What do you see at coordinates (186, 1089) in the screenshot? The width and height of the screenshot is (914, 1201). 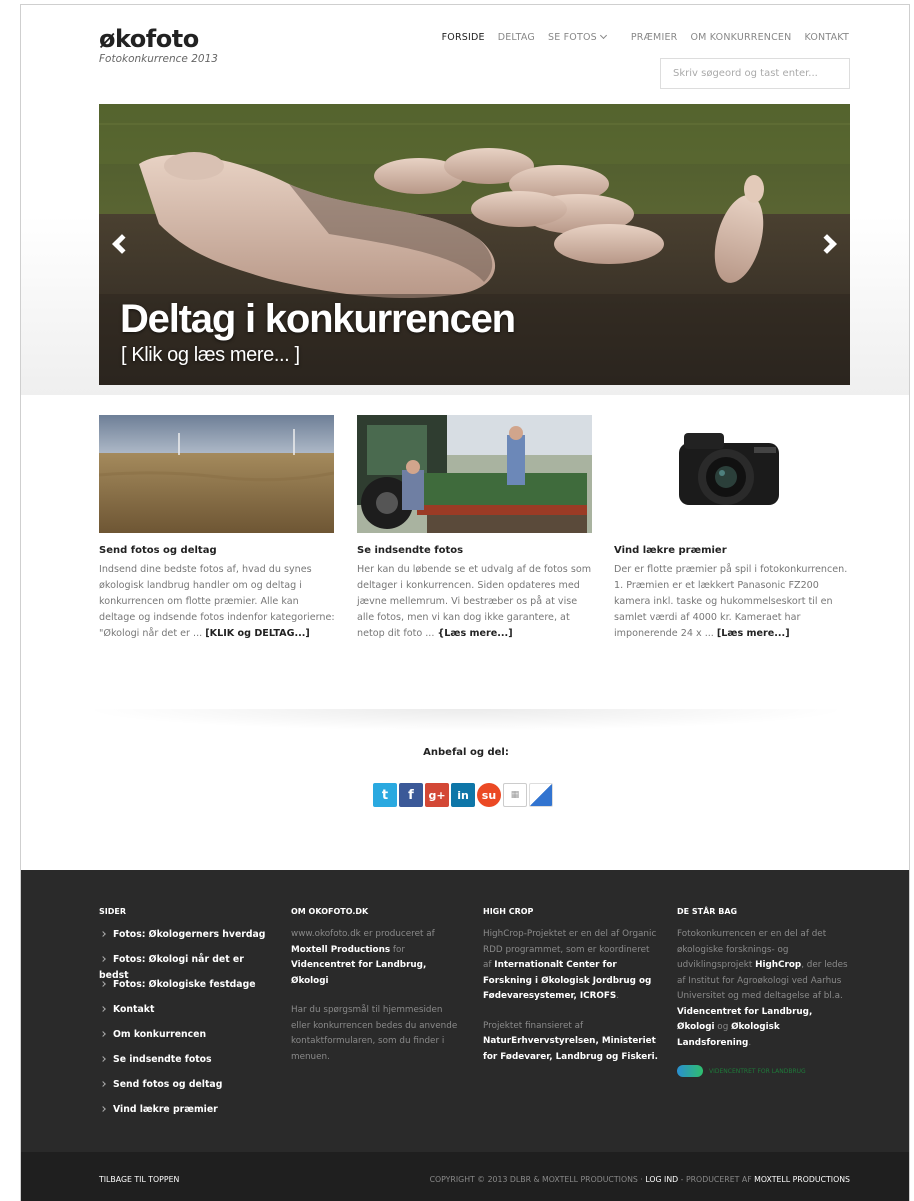 I see `footer-link: Send fotos og deltag` at bounding box center [186, 1089].